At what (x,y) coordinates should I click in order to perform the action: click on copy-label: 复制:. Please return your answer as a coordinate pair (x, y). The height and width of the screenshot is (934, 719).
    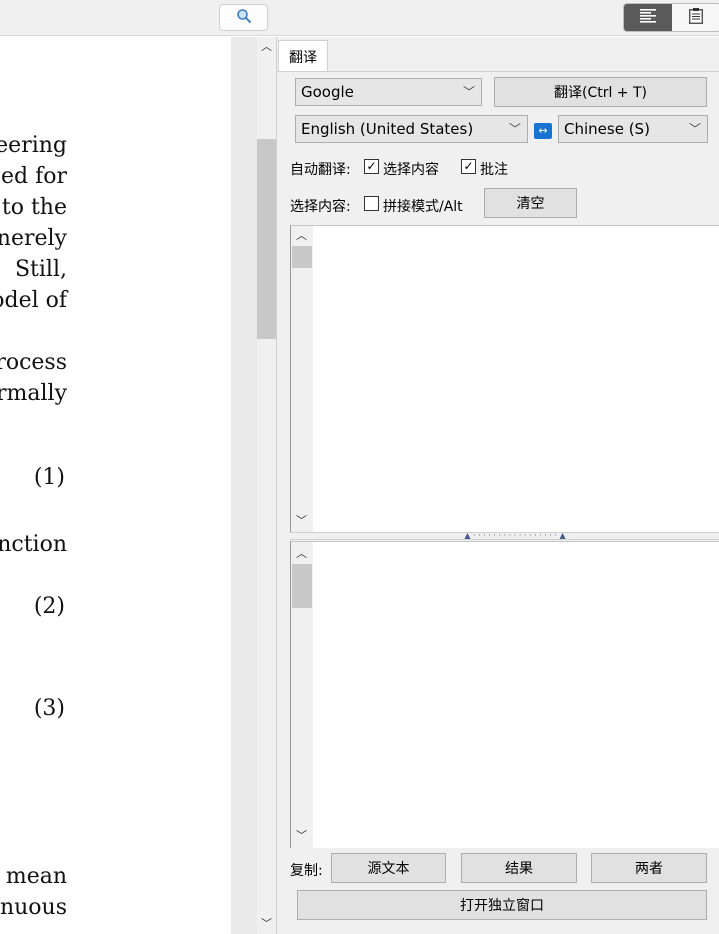
    Looking at the image, I should click on (306, 871).